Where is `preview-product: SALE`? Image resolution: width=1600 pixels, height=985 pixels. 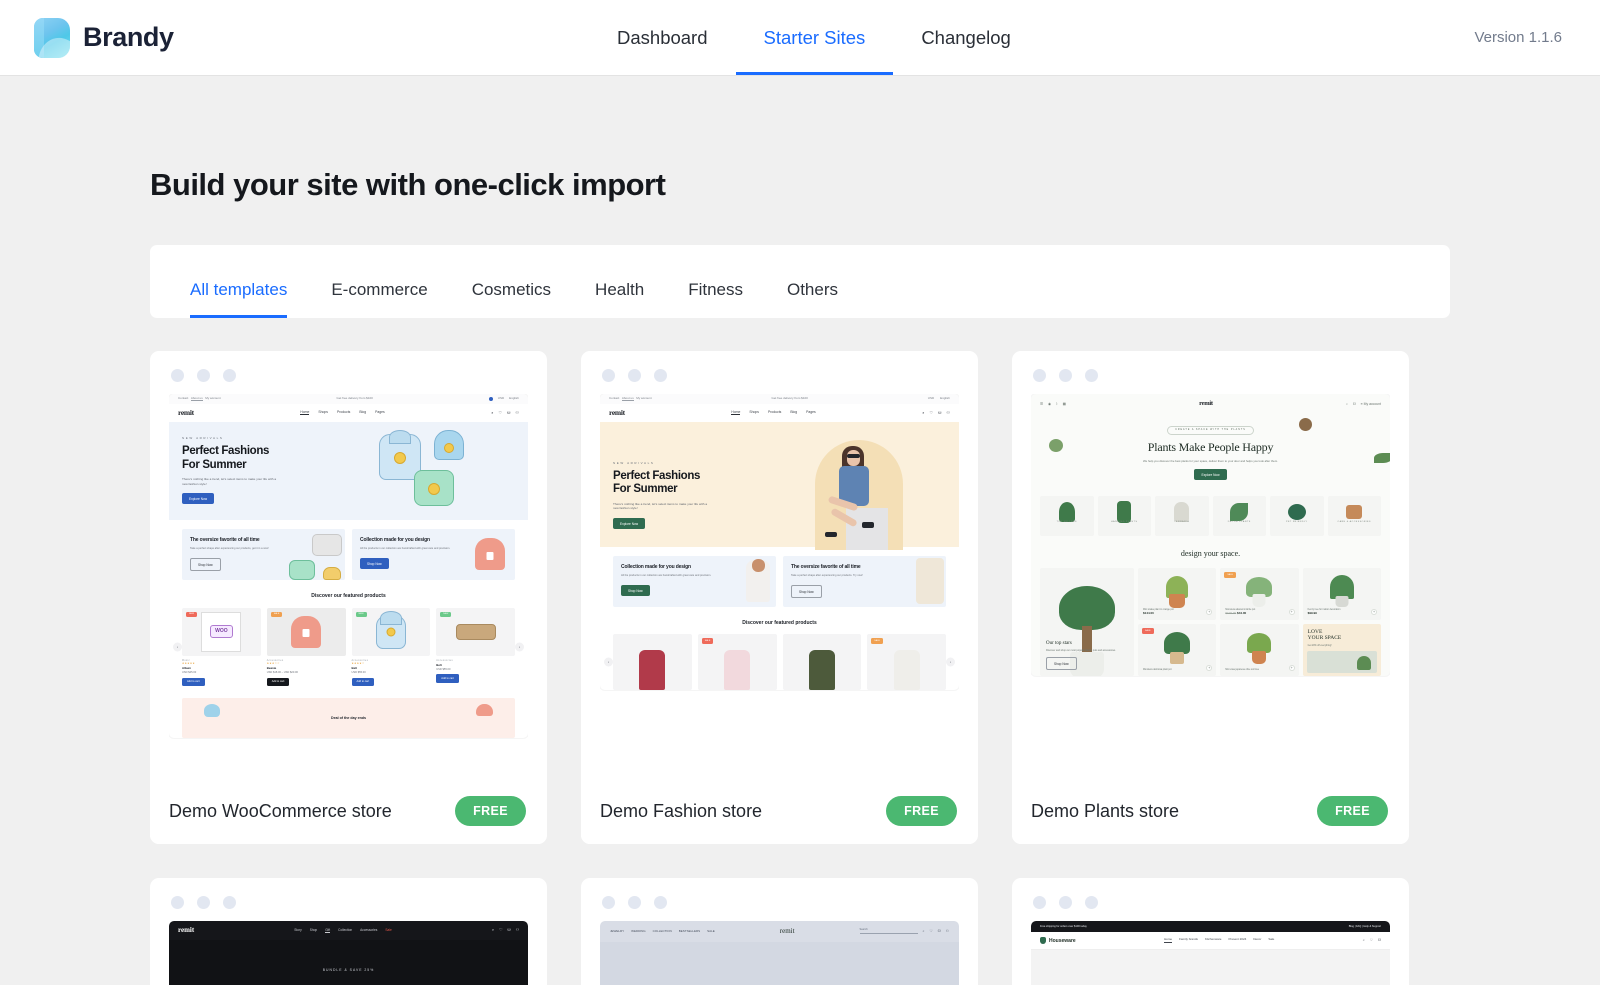
preview-product: SALE is located at coordinates (906, 662).